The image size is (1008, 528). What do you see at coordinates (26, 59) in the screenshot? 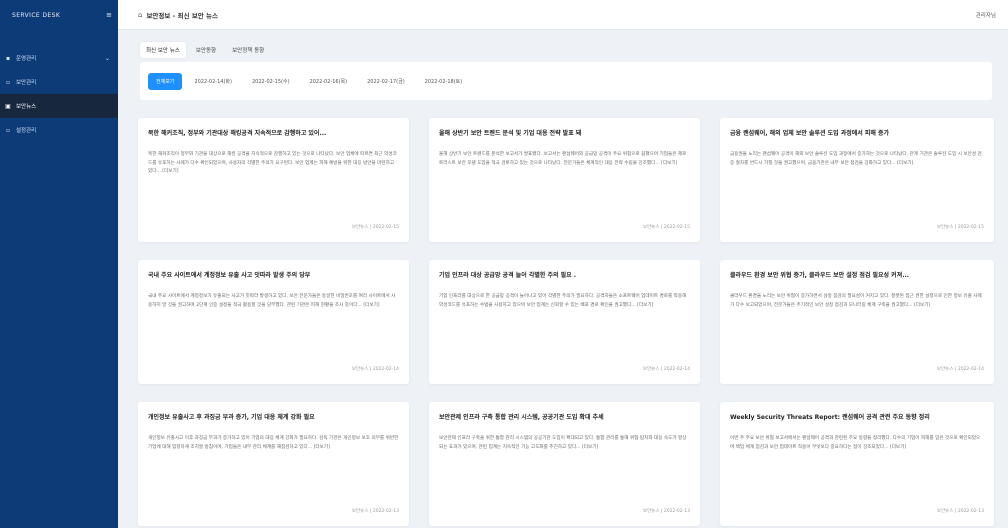
I see `sidebar-item-label: 운영관리` at bounding box center [26, 59].